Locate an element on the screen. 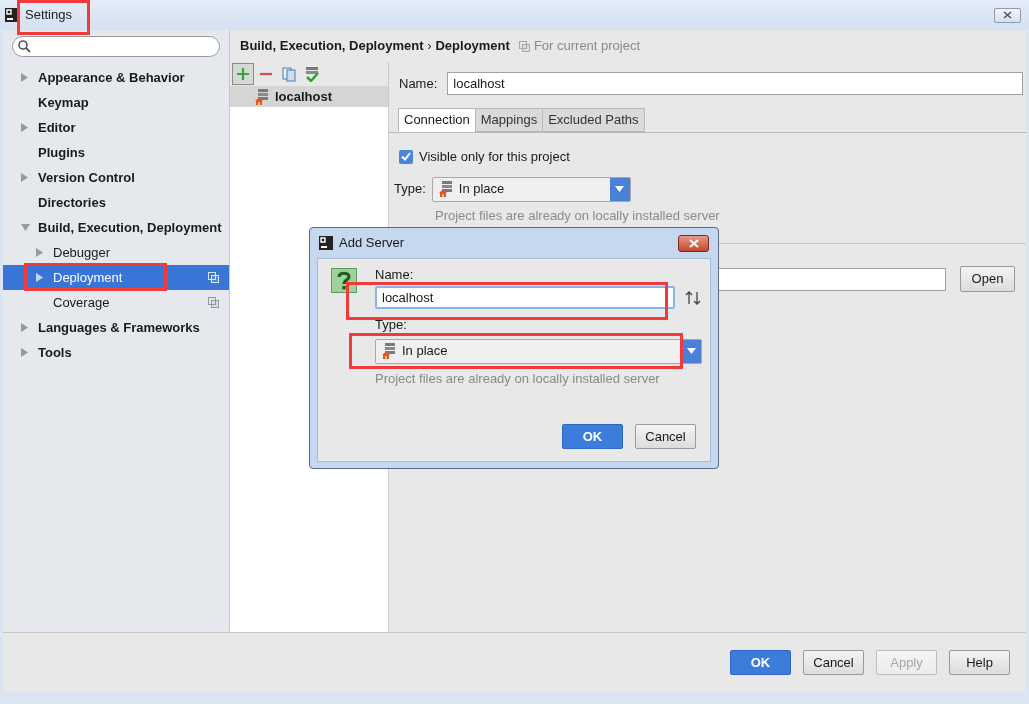 This screenshot has width=1029, height=704. checkbox is located at coordinates (406, 156).